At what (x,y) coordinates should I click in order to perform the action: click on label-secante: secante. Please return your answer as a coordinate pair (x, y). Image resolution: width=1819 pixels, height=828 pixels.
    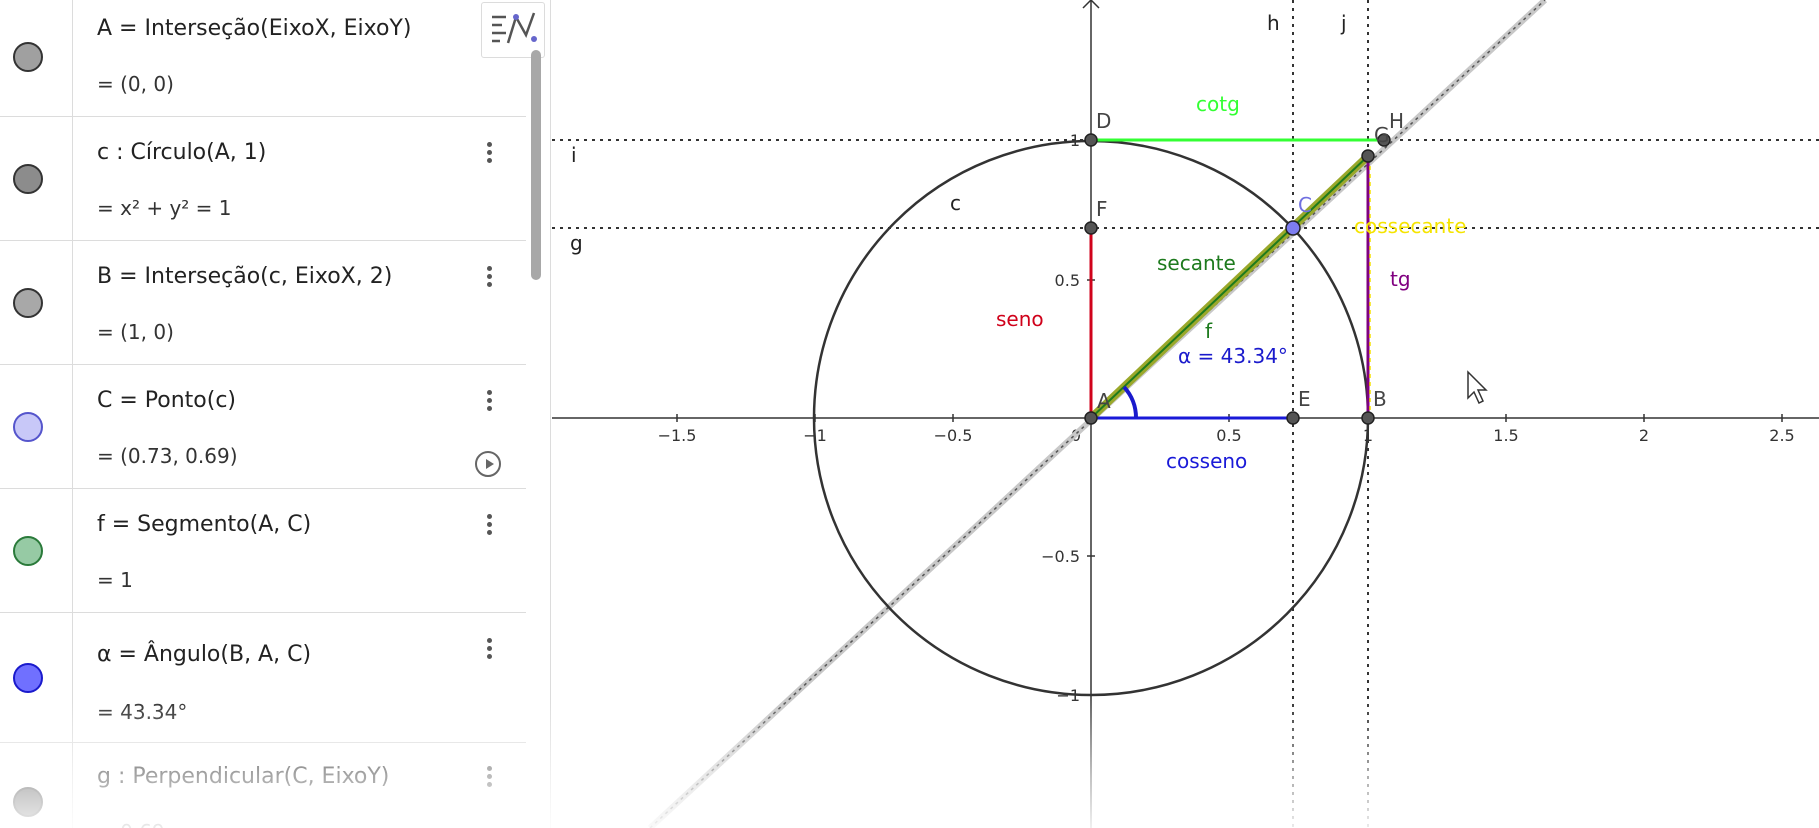
    Looking at the image, I should click on (1196, 263).